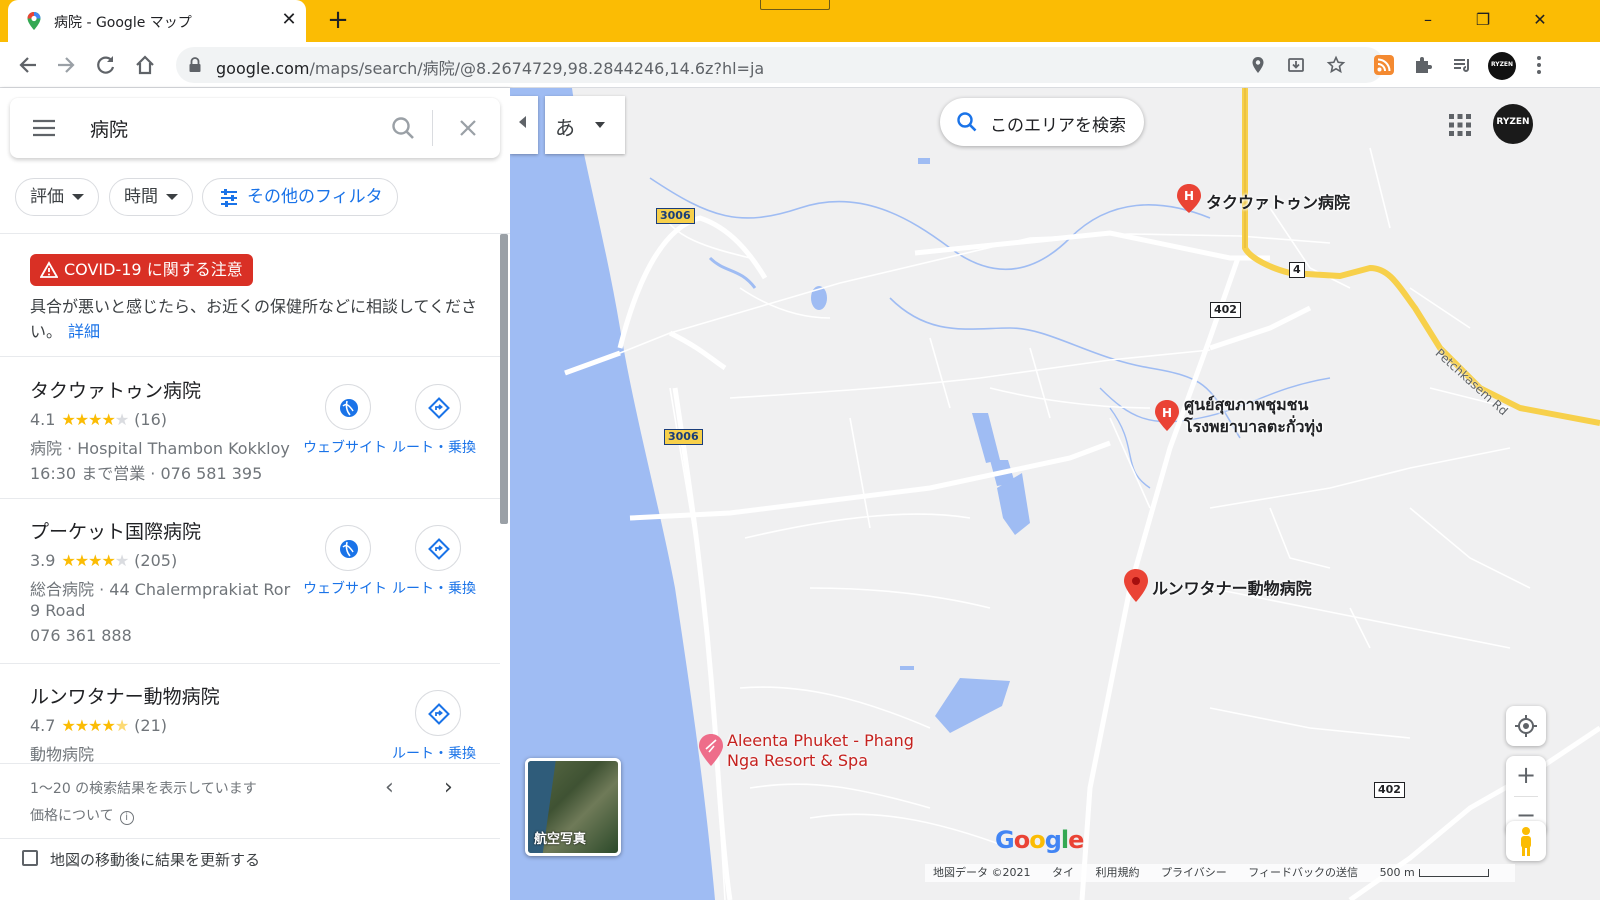 Image resolution: width=1600 pixels, height=900 pixels. Describe the element at coordinates (1423, 65) in the screenshot. I see `extensions-puzzle-icon` at that location.